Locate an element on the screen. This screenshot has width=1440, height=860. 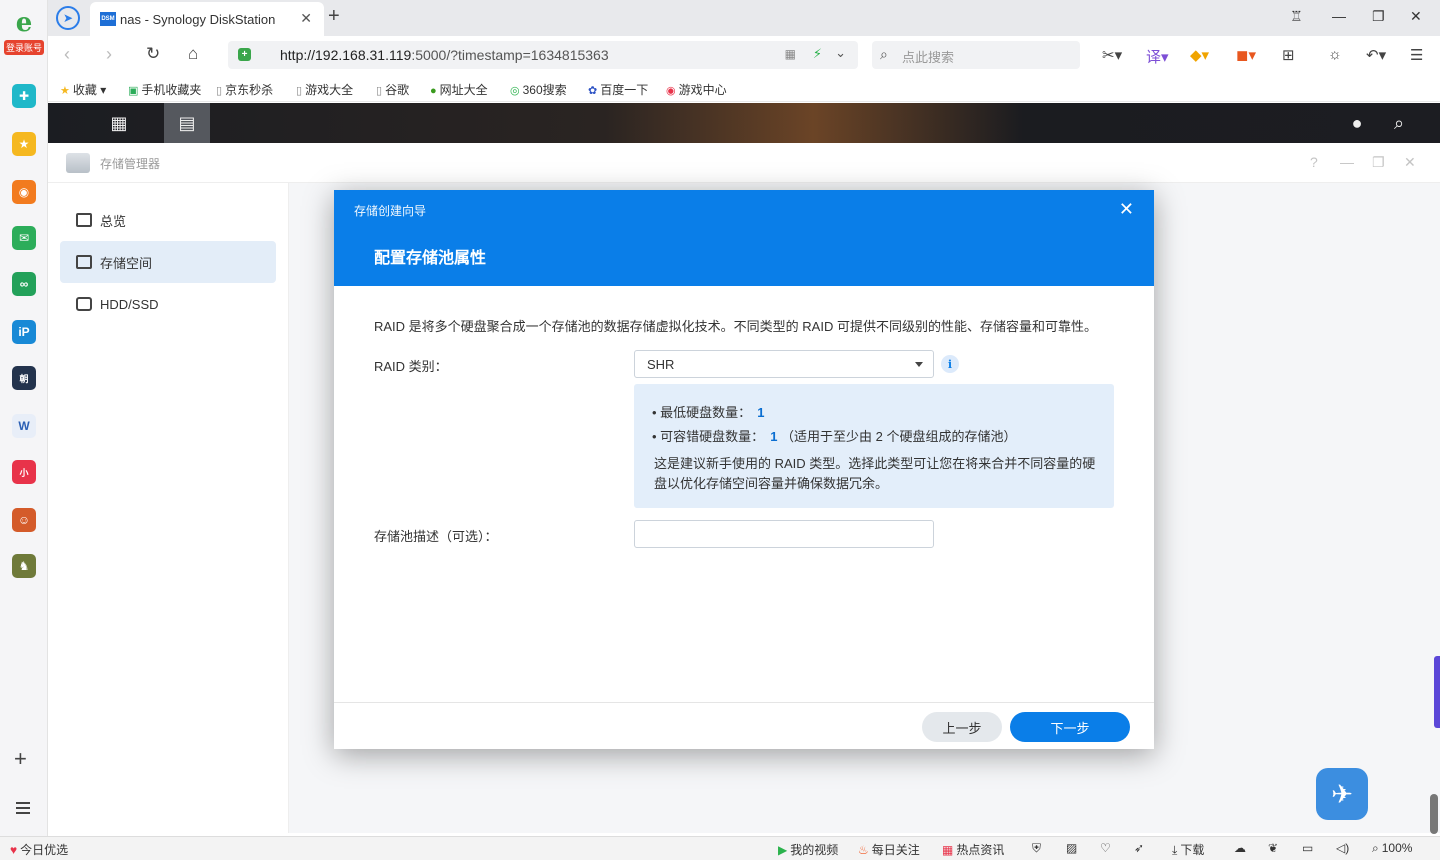
bookmark-urls: ● 网址大全 is located at coordinates (459, 89).